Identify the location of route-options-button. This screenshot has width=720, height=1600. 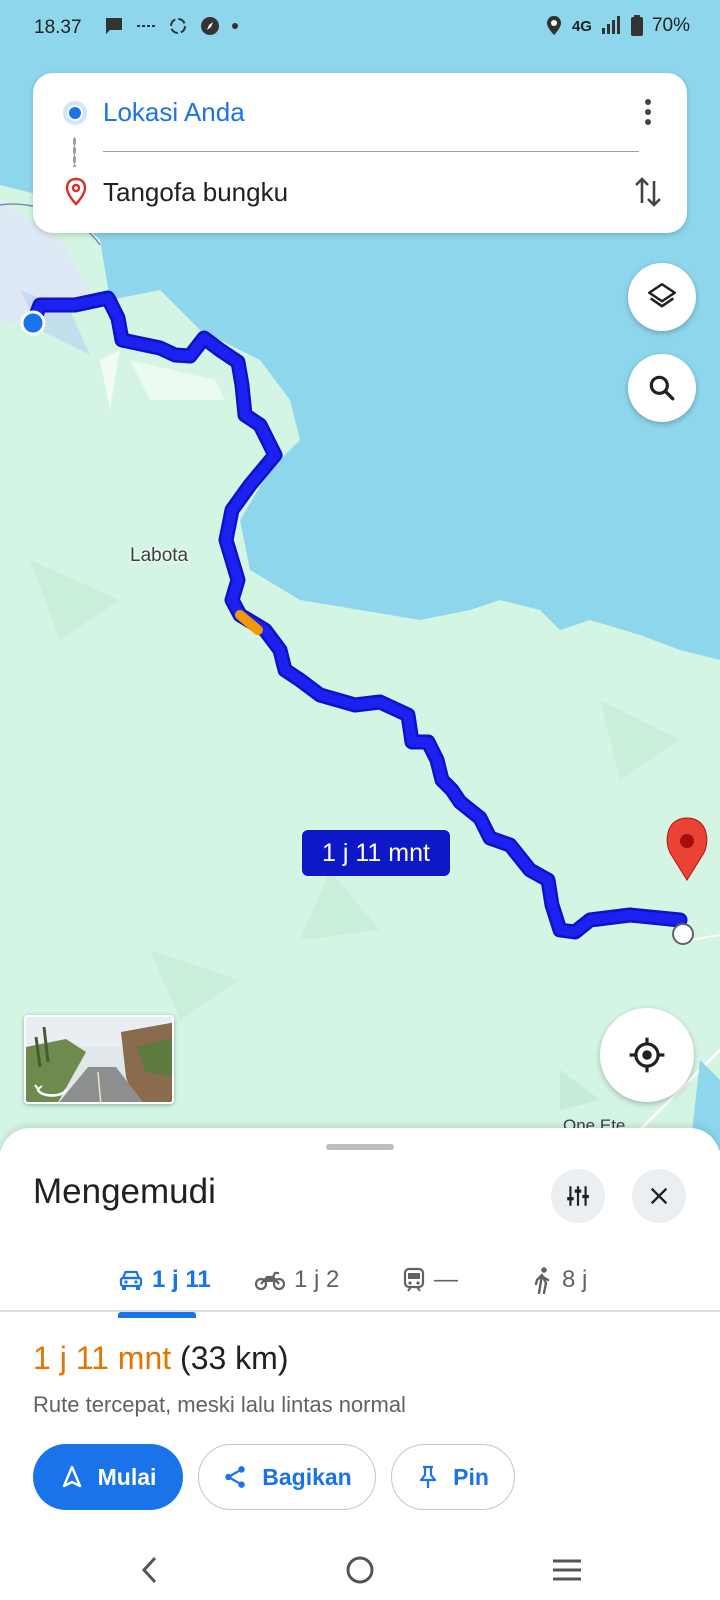
(578, 1196).